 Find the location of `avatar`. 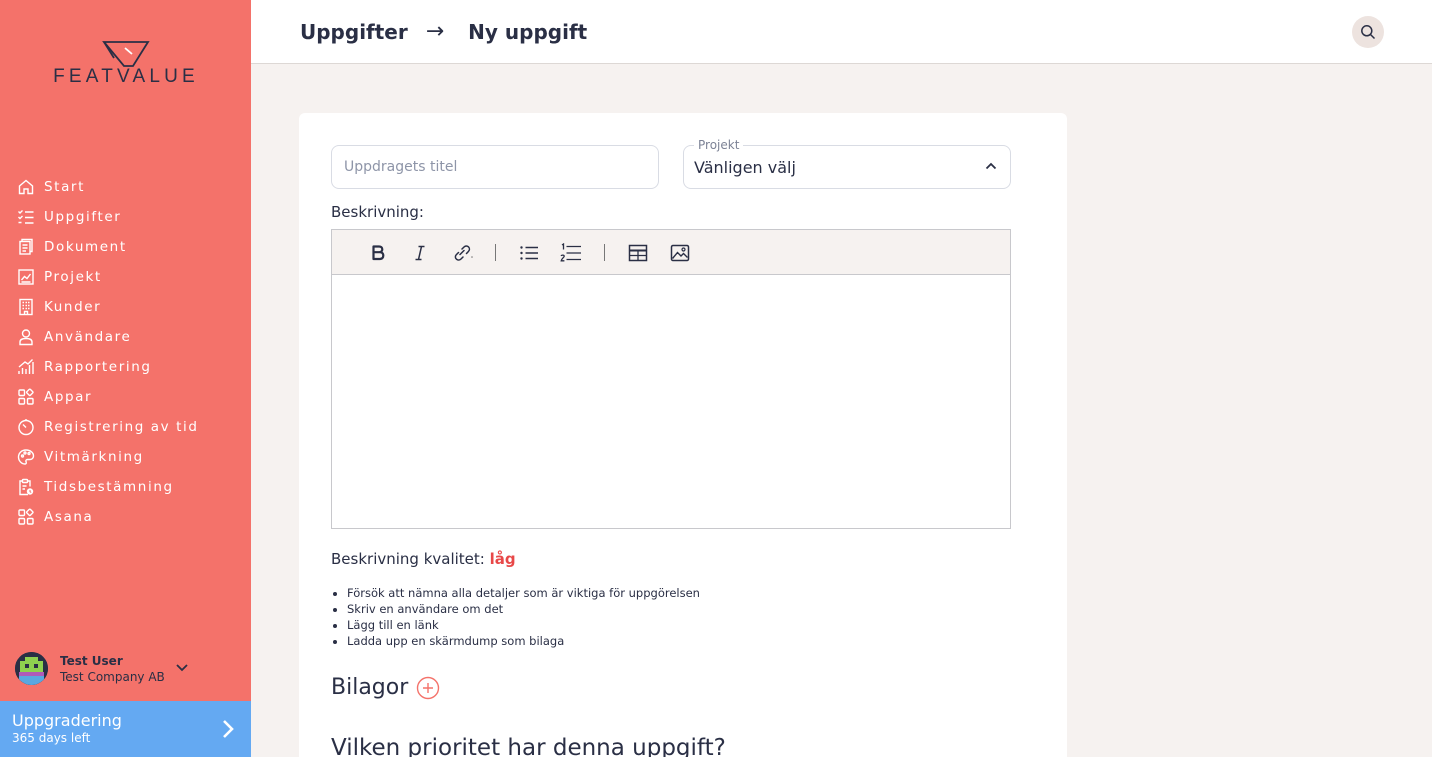

avatar is located at coordinates (31, 668).